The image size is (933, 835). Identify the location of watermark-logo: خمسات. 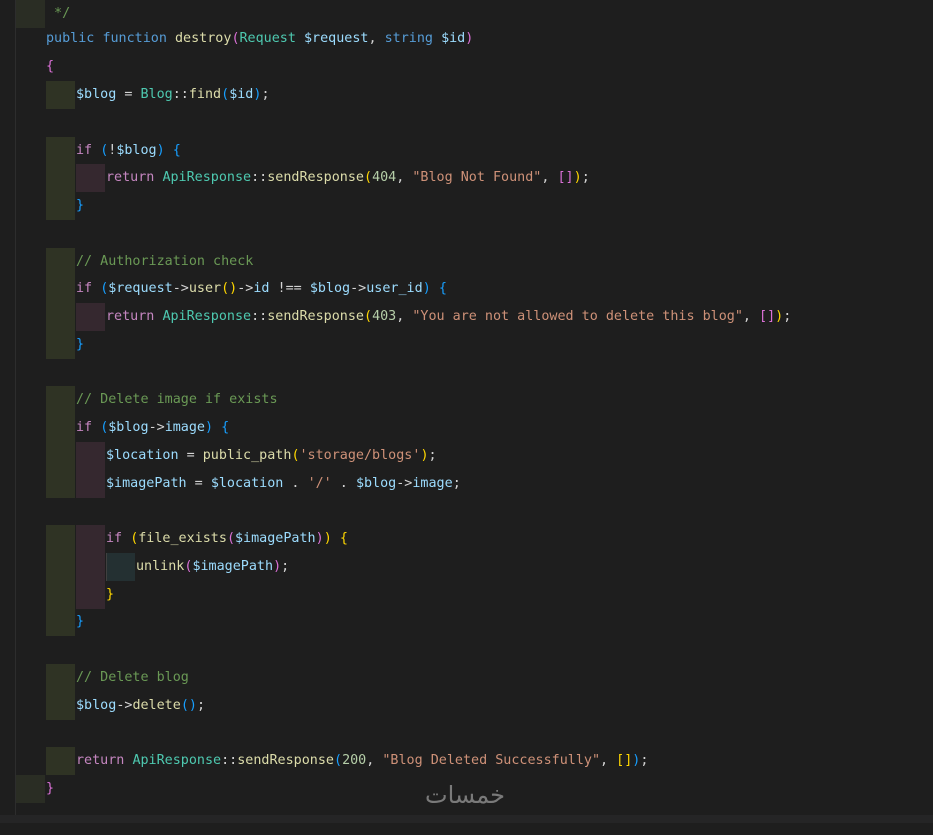
(465, 795).